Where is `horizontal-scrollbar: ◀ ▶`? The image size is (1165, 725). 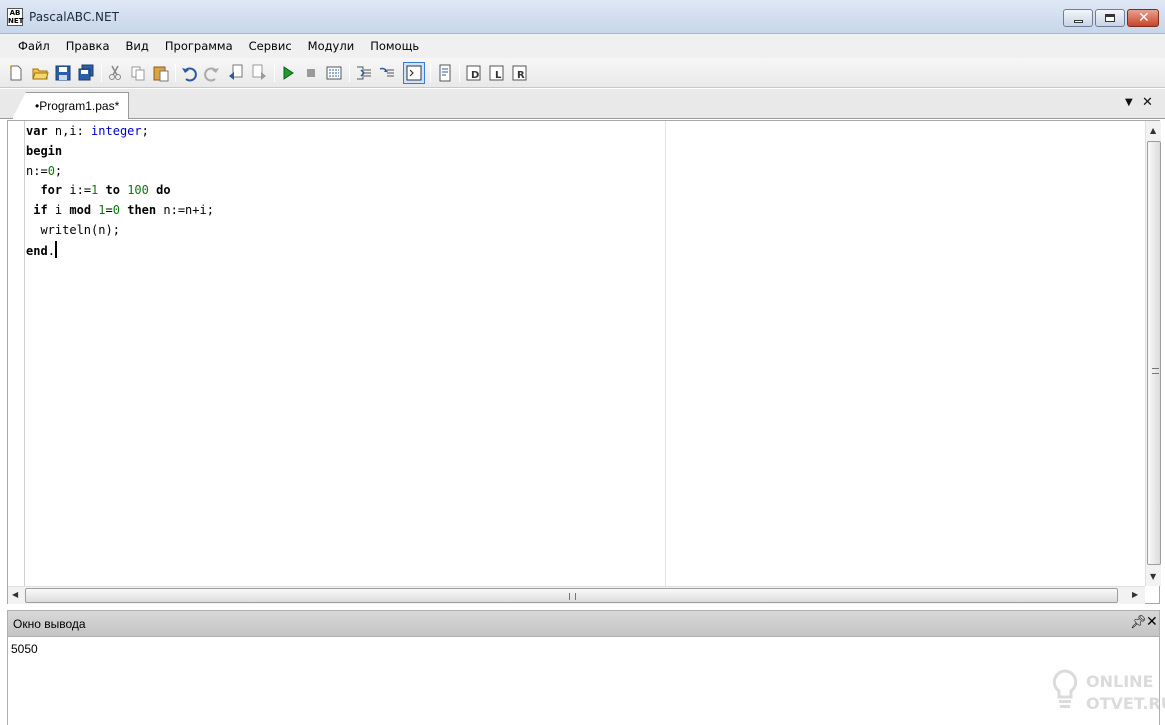
horizontal-scrollbar: ◀ ▶ is located at coordinates (576, 595).